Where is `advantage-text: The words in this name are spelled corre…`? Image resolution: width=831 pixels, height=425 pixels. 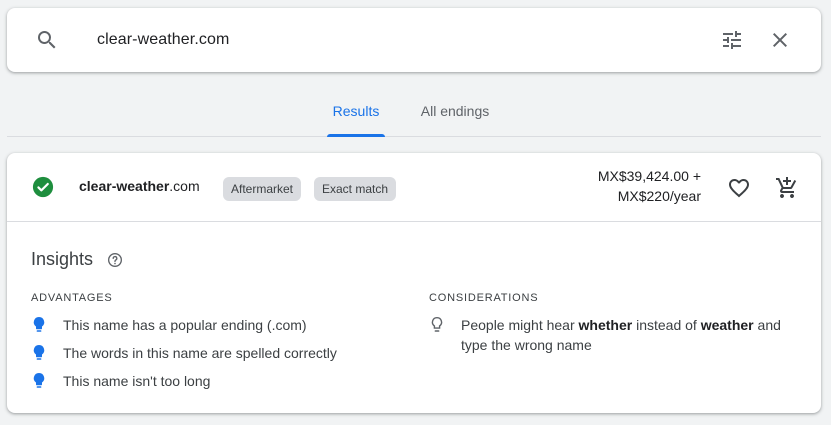
advantage-text: The words in this name are spelled corre… is located at coordinates (200, 353).